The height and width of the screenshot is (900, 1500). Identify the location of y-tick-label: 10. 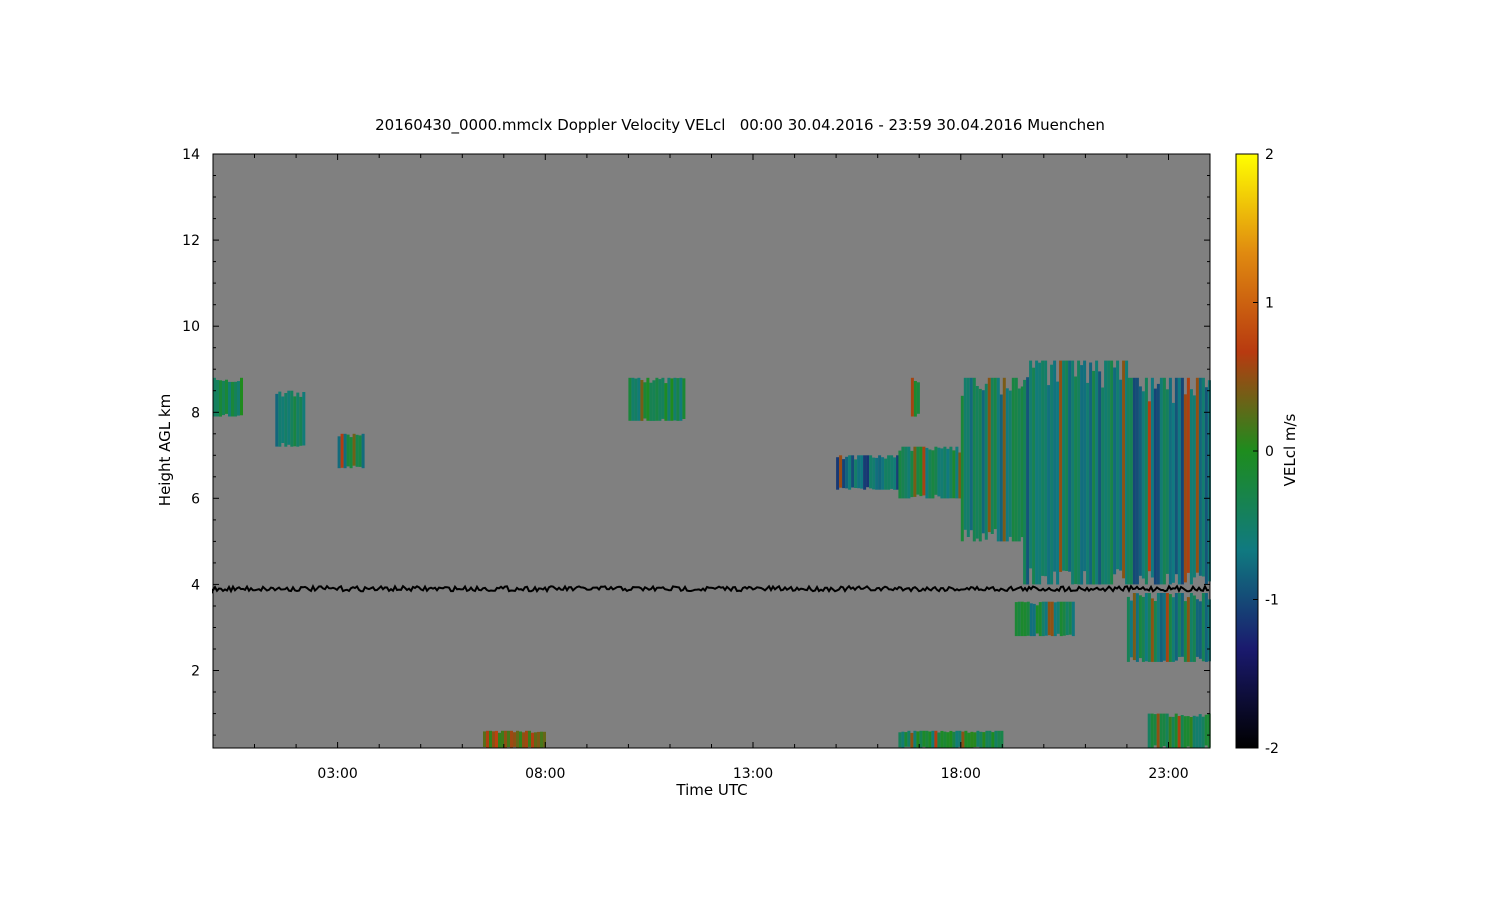
(191, 327).